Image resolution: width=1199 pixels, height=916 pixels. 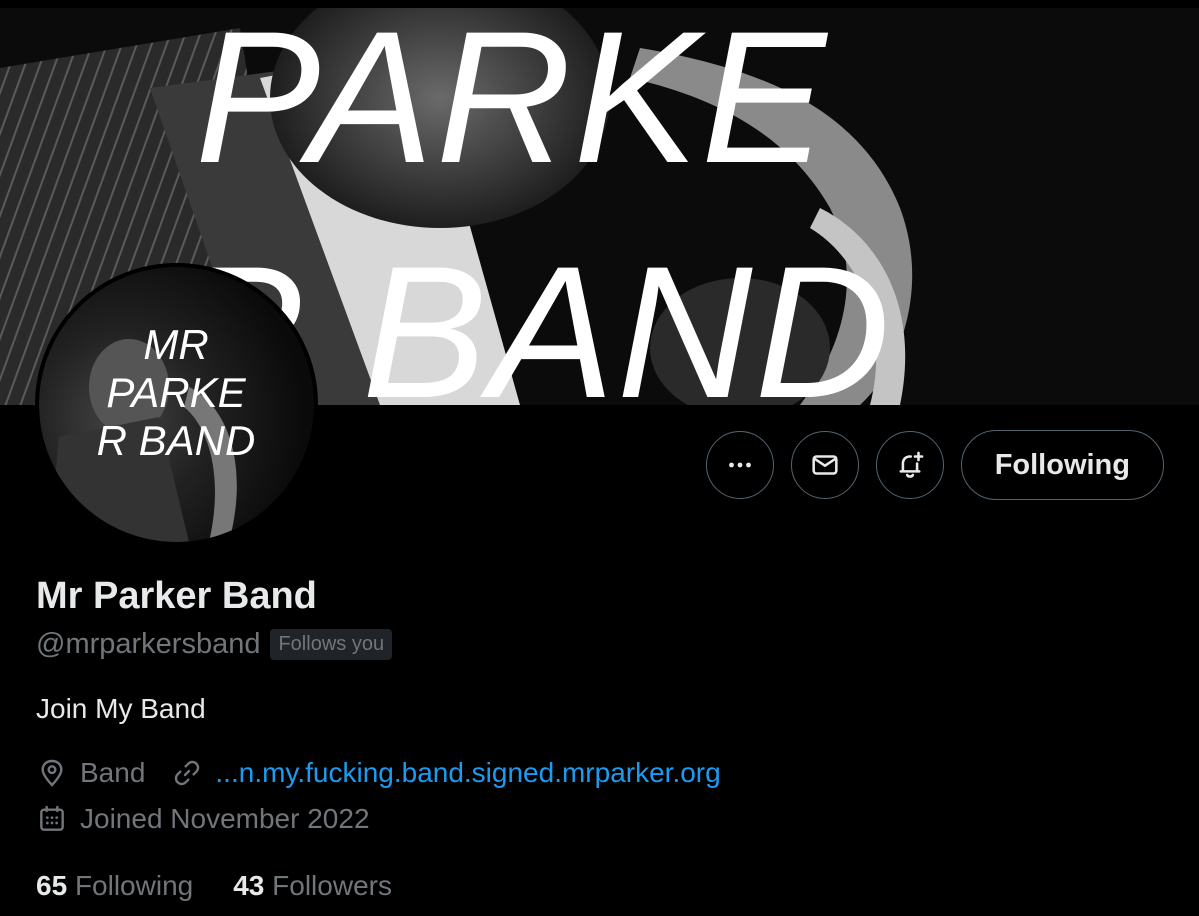 I want to click on bell-plus-icon, so click(x=911, y=464).